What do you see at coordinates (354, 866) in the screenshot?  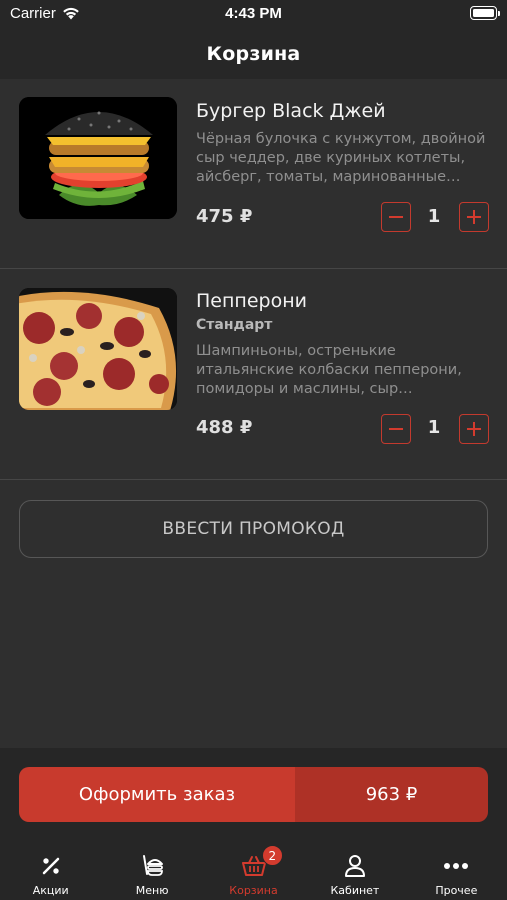 I see `profile-icon` at bounding box center [354, 866].